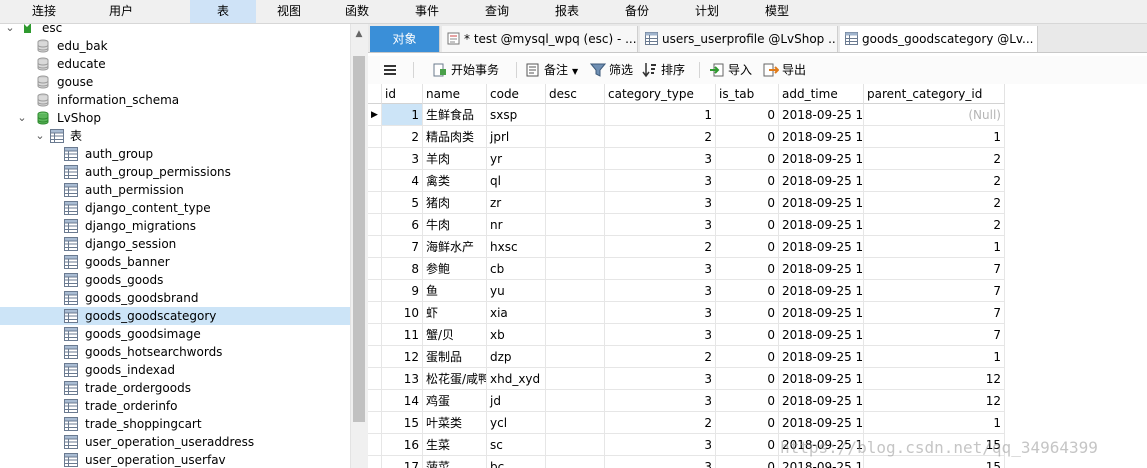 Image resolution: width=1147 pixels, height=468 pixels. I want to click on table-cell: 参鲍, so click(455, 269).